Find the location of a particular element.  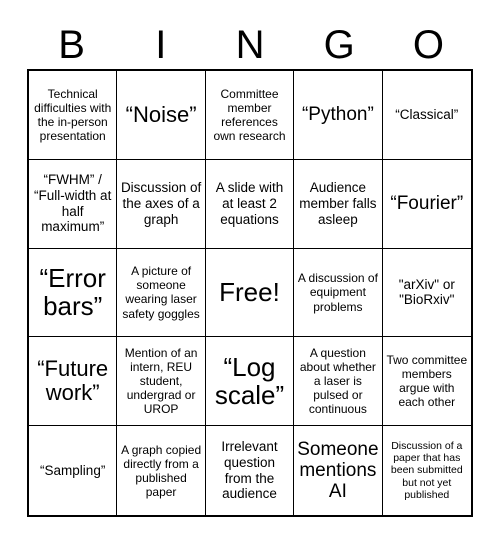

bingo-cell-label: “Error bars” is located at coordinates (72, 292).